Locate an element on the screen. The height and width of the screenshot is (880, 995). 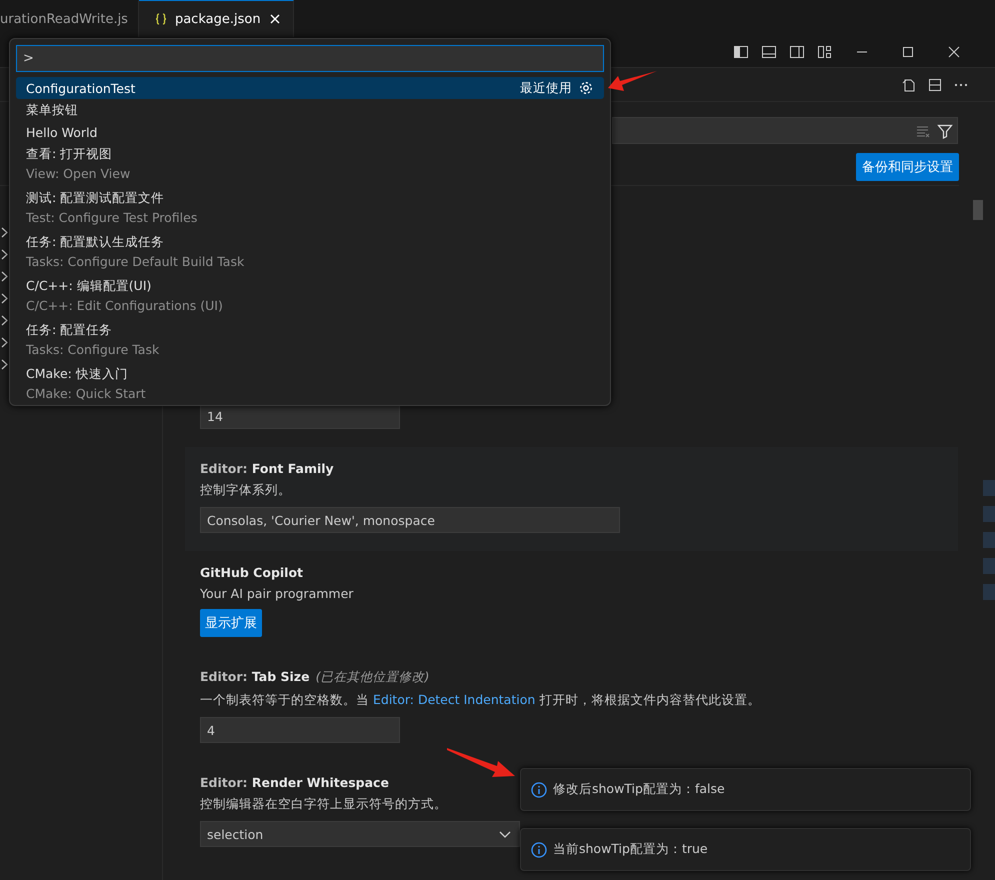
sidebar-toggle-icon is located at coordinates (741, 52).